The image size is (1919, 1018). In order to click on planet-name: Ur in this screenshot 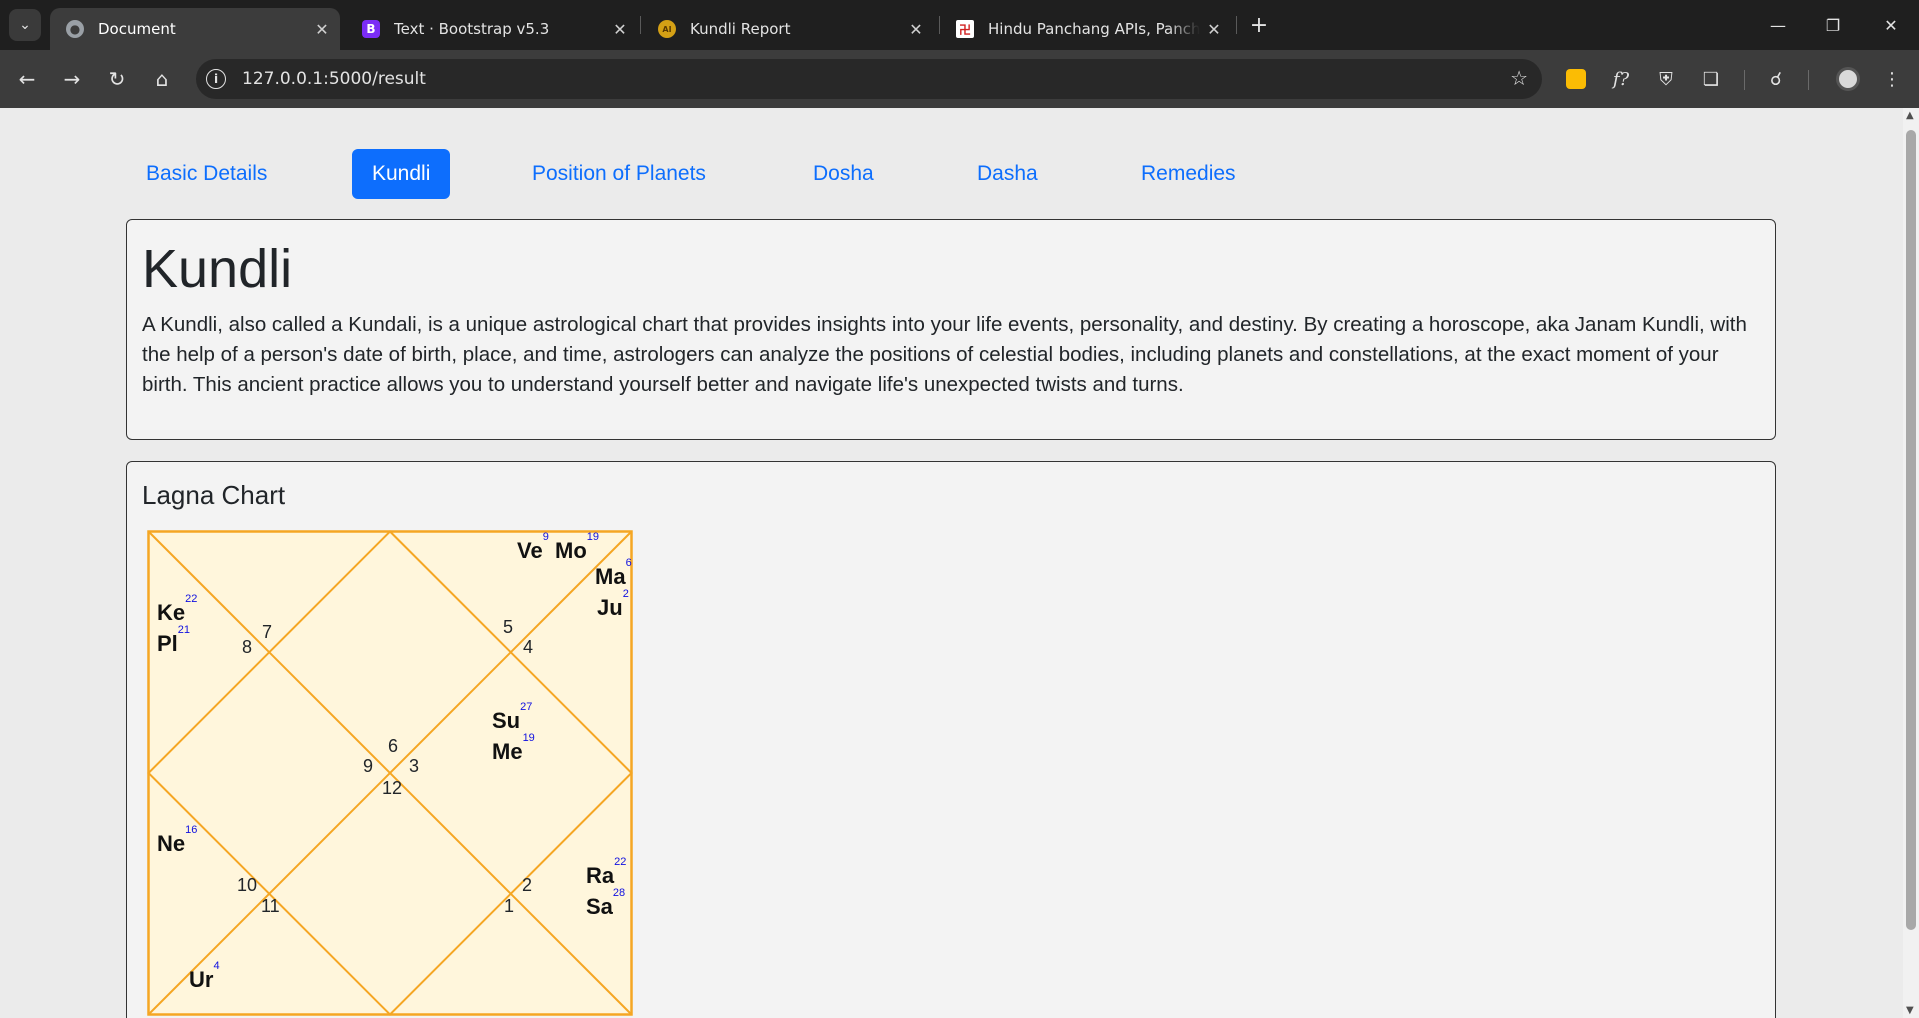, I will do `click(201, 979)`.